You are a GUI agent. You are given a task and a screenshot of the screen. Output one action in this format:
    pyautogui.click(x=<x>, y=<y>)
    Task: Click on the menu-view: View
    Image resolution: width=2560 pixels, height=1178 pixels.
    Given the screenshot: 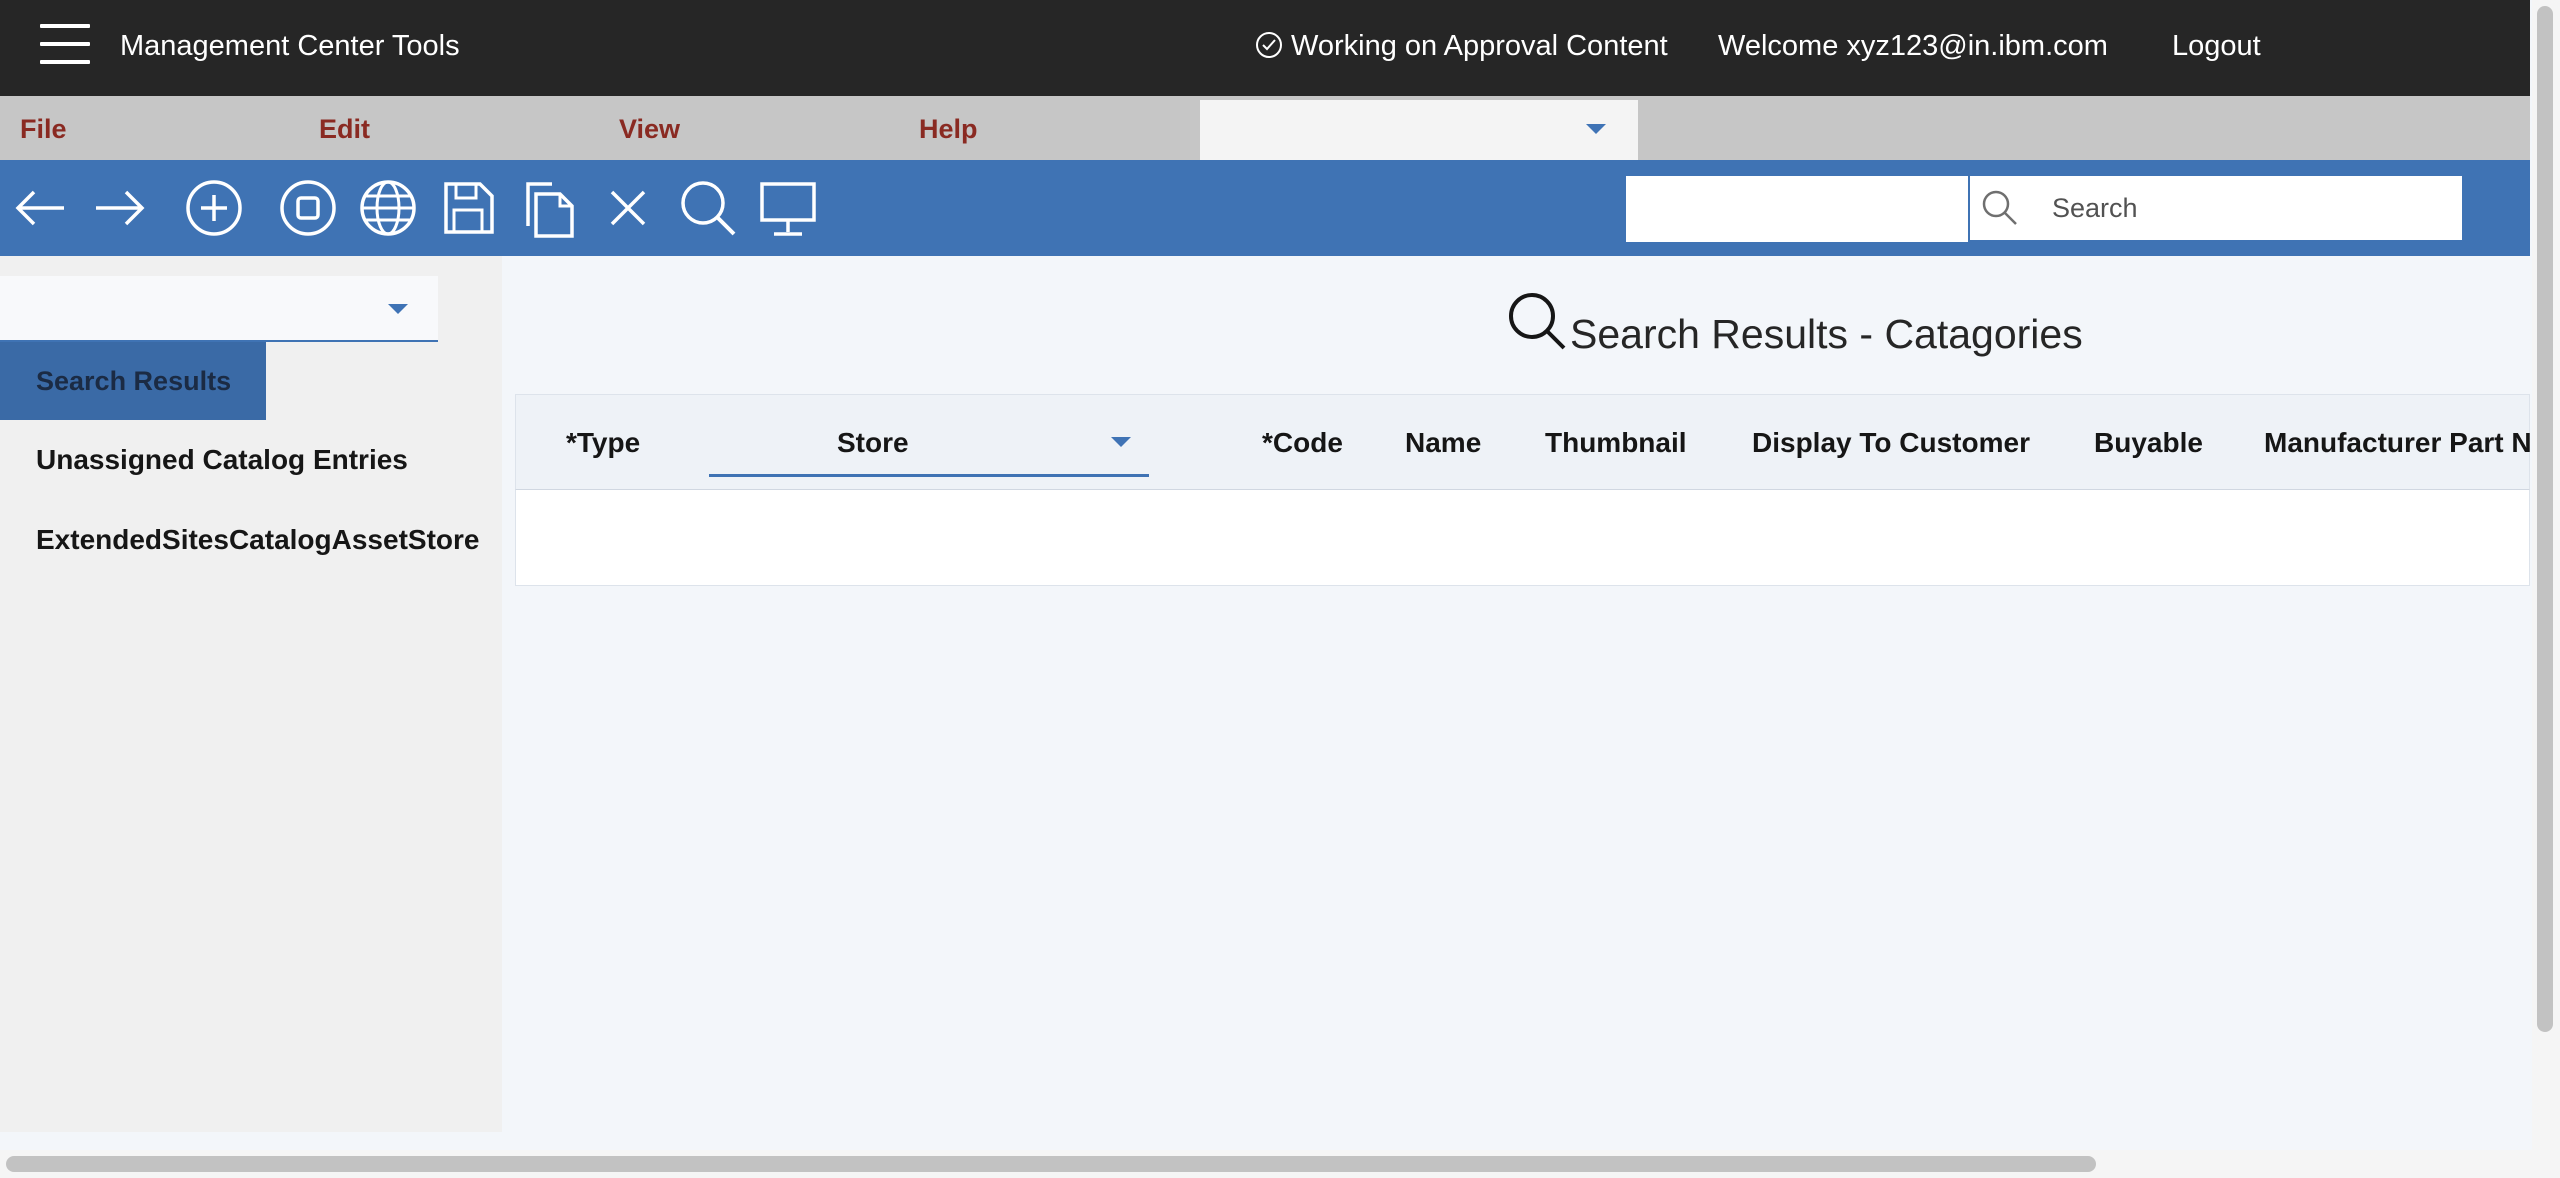 What is the action you would take?
    pyautogui.click(x=649, y=129)
    